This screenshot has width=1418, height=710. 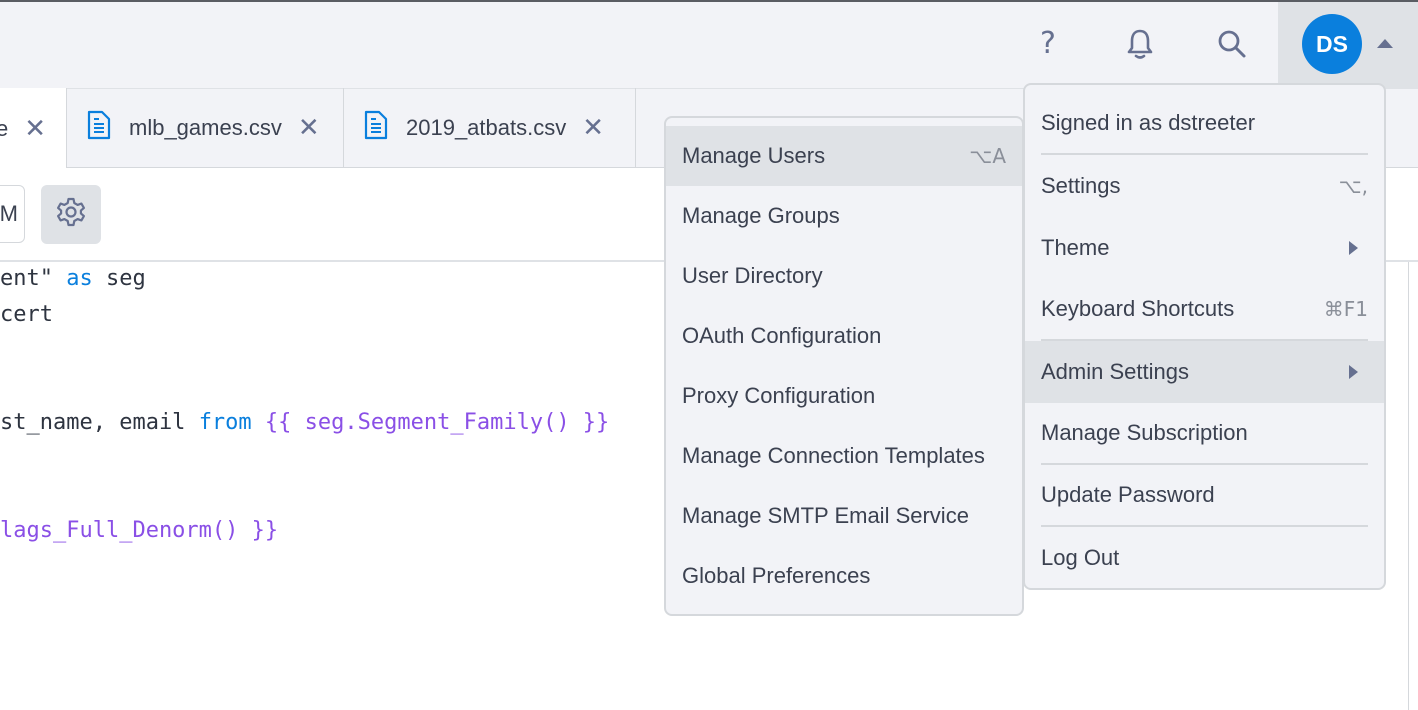 I want to click on code-keyword: as, so click(x=79, y=278).